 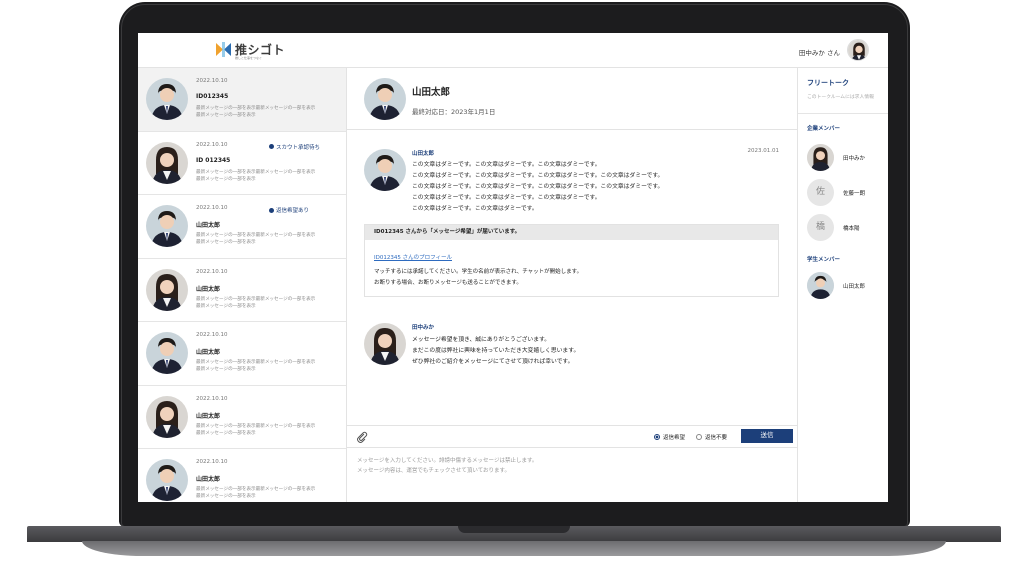 I want to click on divider, so click(x=843, y=113).